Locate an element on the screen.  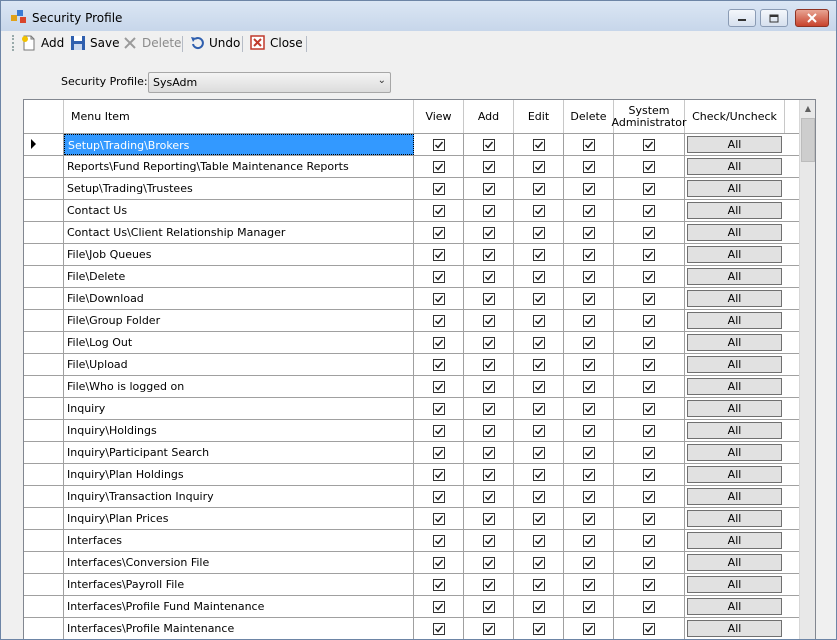
column-header-delete: Delete is located at coordinates (589, 116).